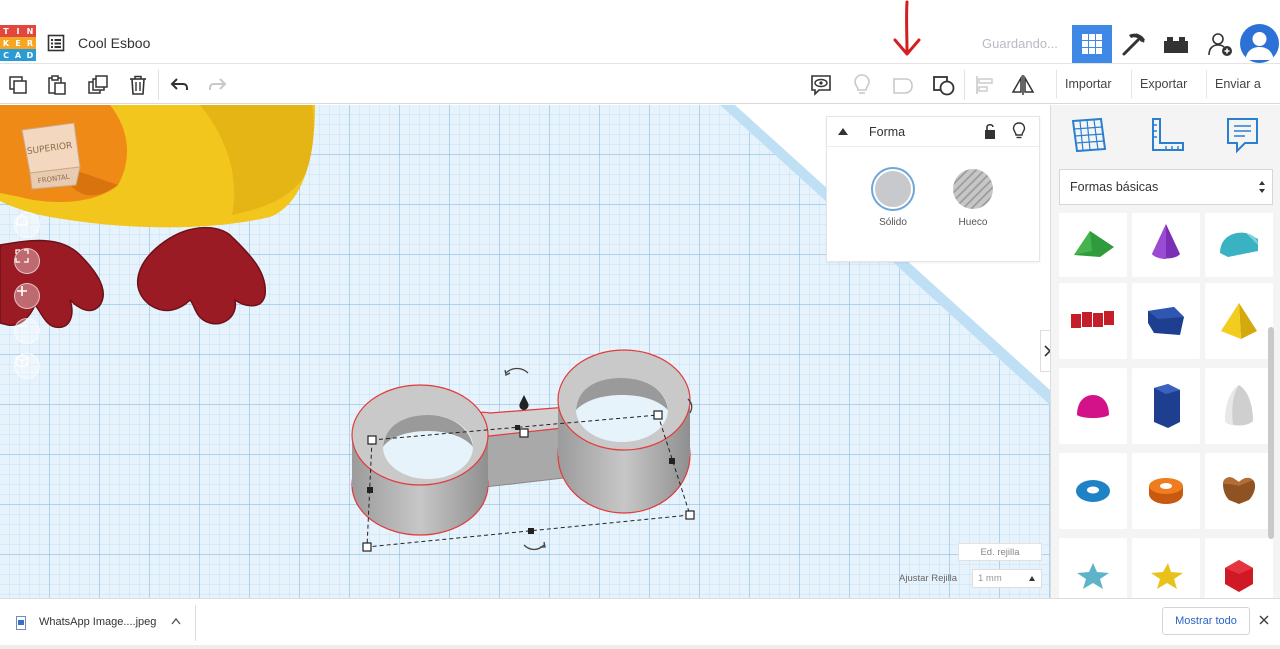 The width and height of the screenshot is (1280, 649). Describe the element at coordinates (22, 256) in the screenshot. I see `fit-icon` at that location.